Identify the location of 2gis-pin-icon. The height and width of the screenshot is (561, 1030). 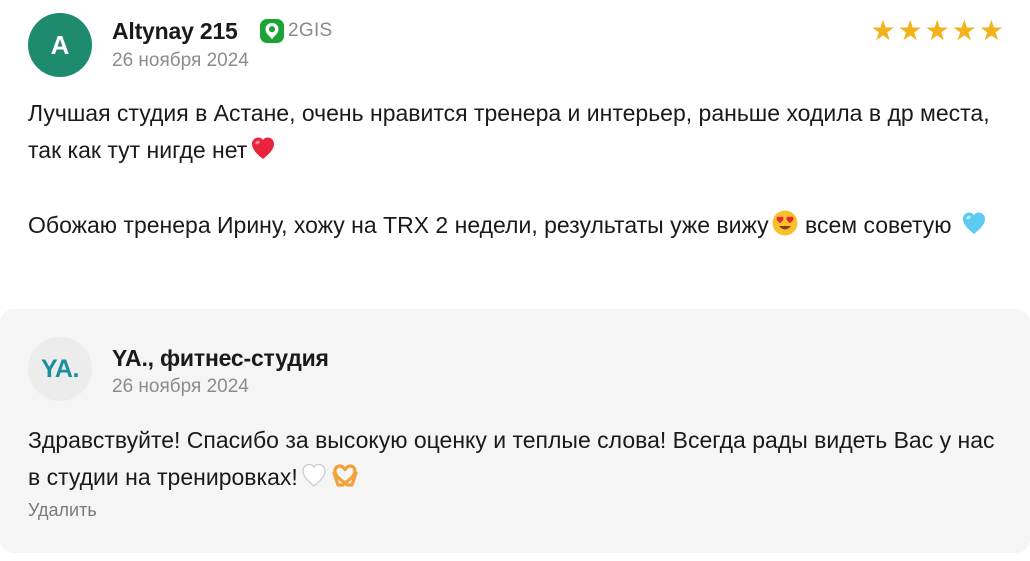
(272, 31).